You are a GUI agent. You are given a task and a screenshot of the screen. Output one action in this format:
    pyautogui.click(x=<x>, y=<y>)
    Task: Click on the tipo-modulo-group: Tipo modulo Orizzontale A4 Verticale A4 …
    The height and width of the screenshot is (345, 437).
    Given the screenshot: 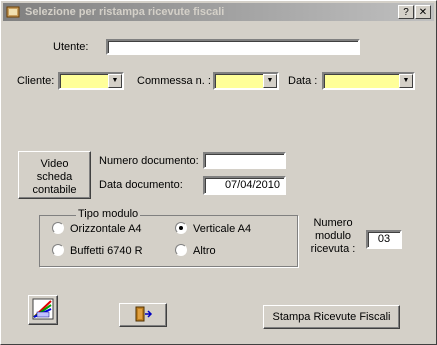 What is the action you would take?
    pyautogui.click(x=168, y=237)
    